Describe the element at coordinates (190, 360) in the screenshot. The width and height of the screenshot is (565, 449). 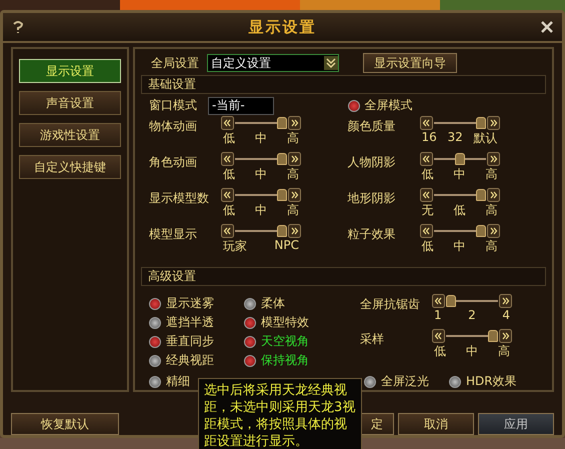
I see `option-label: 经典视距` at that location.